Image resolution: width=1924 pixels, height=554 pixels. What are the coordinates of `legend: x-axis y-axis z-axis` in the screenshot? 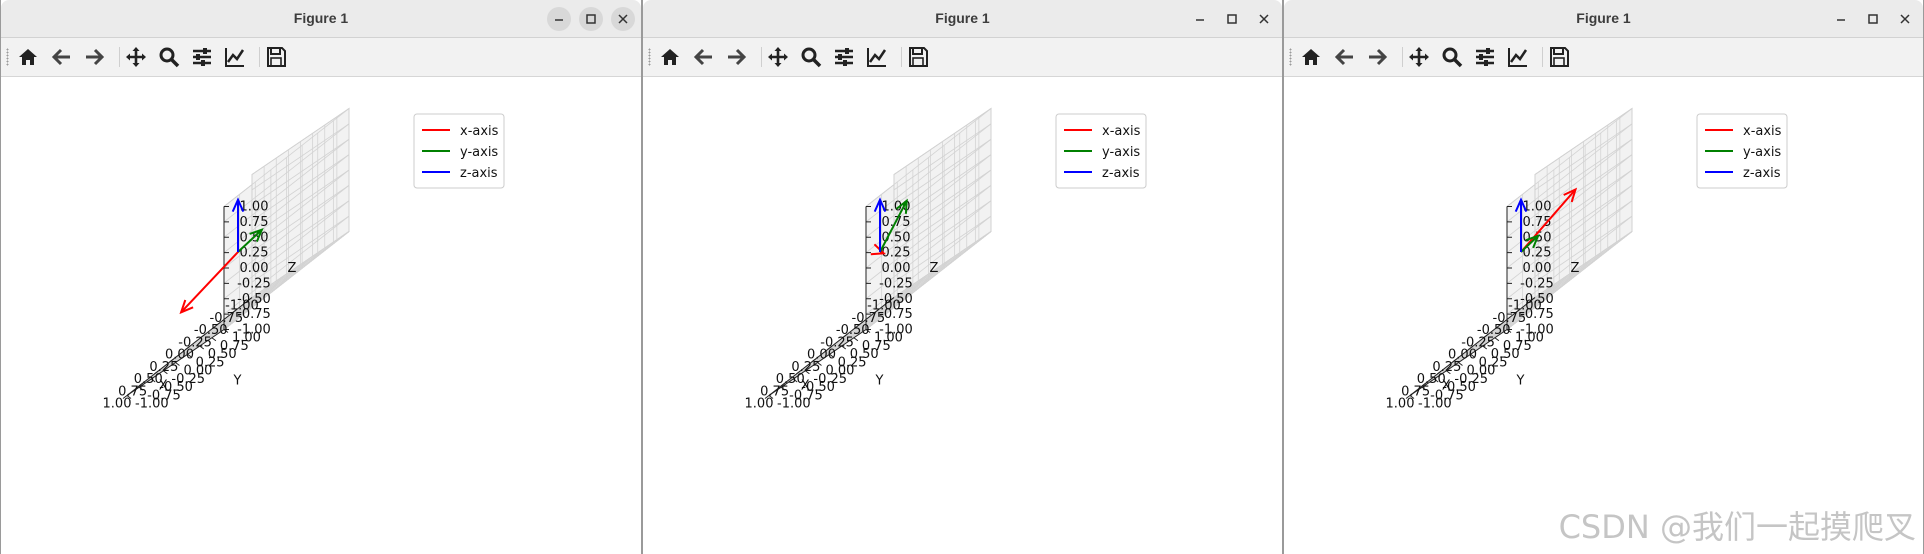 It's located at (1101, 151).